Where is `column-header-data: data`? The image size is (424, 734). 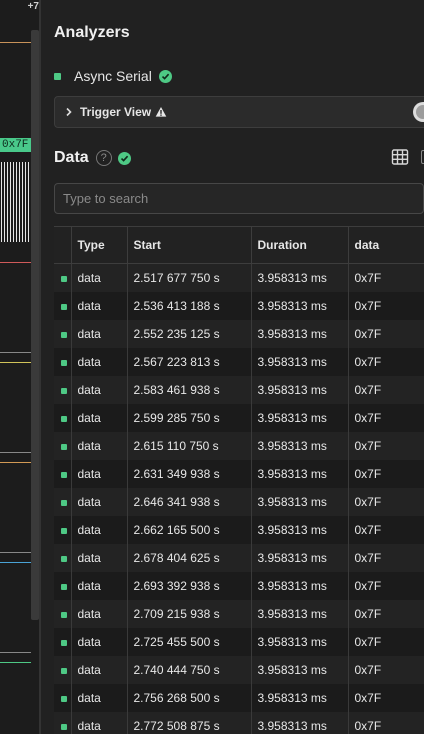 column-header-data: data is located at coordinates (386, 245).